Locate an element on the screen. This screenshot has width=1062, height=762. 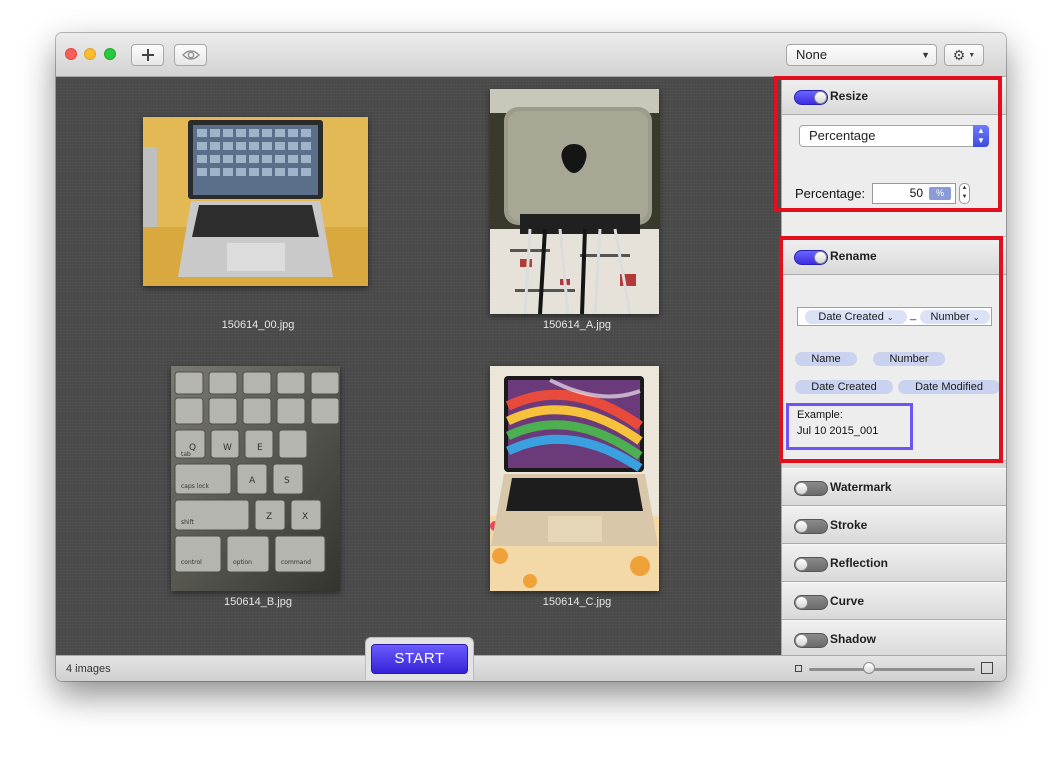
resize-mode-value: Percentage is located at coordinates (842, 135).